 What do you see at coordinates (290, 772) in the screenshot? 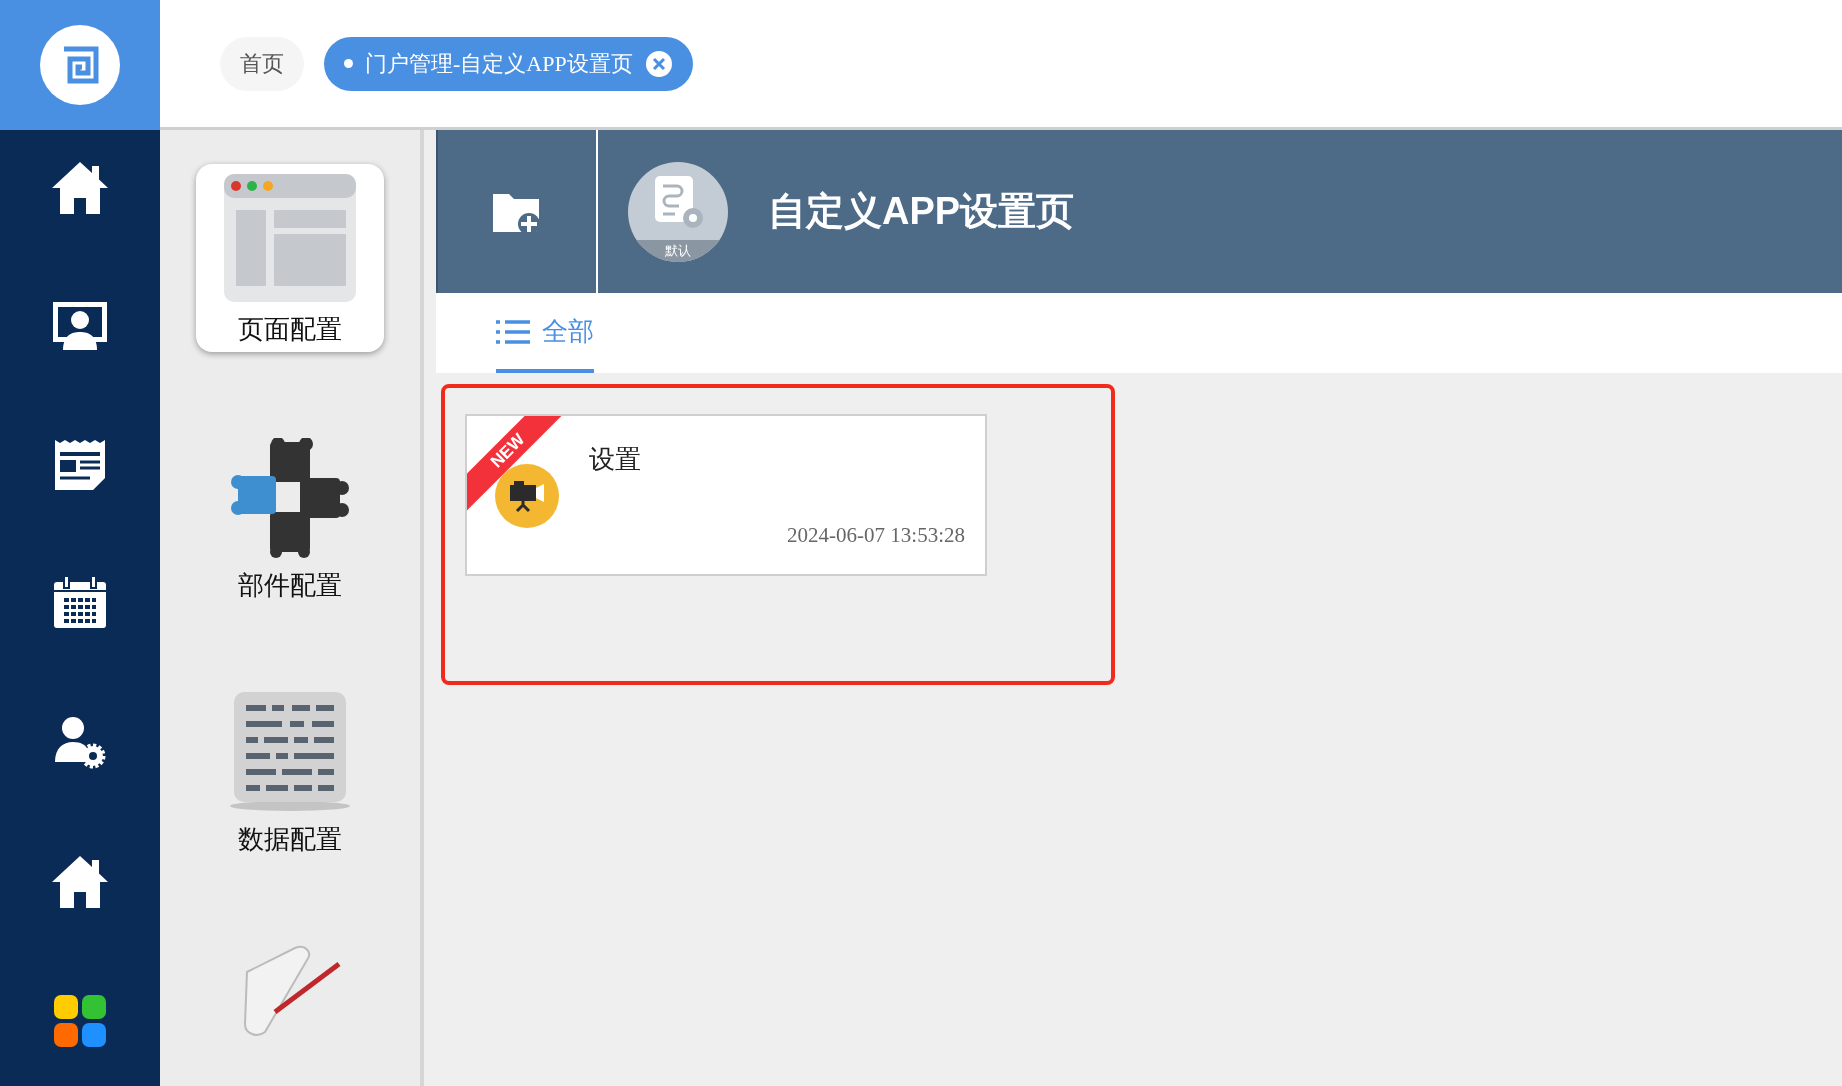
I see `config-menu-item: 数据配置` at bounding box center [290, 772].